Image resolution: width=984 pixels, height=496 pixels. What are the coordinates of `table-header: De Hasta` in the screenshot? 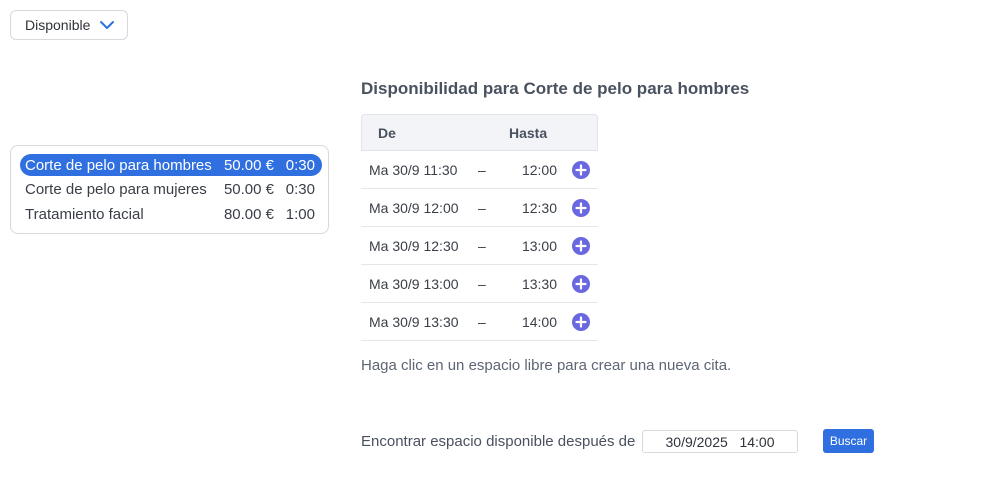 It's located at (479, 132).